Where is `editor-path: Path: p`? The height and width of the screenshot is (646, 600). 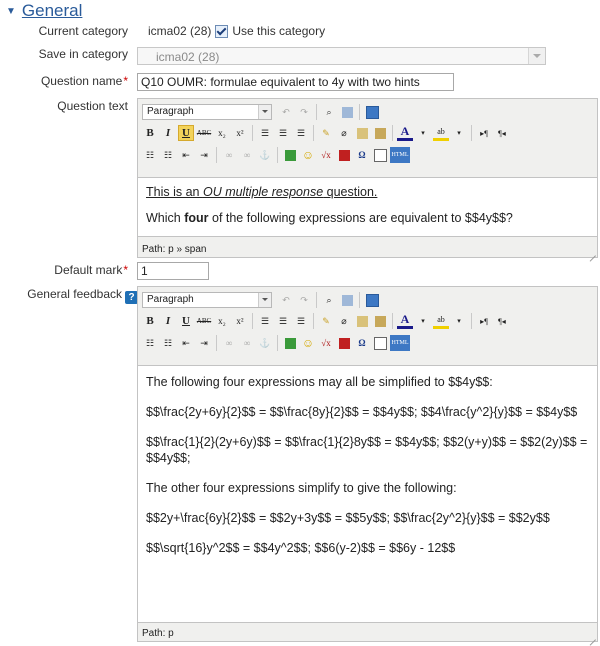 editor-path: Path: p is located at coordinates (158, 633).